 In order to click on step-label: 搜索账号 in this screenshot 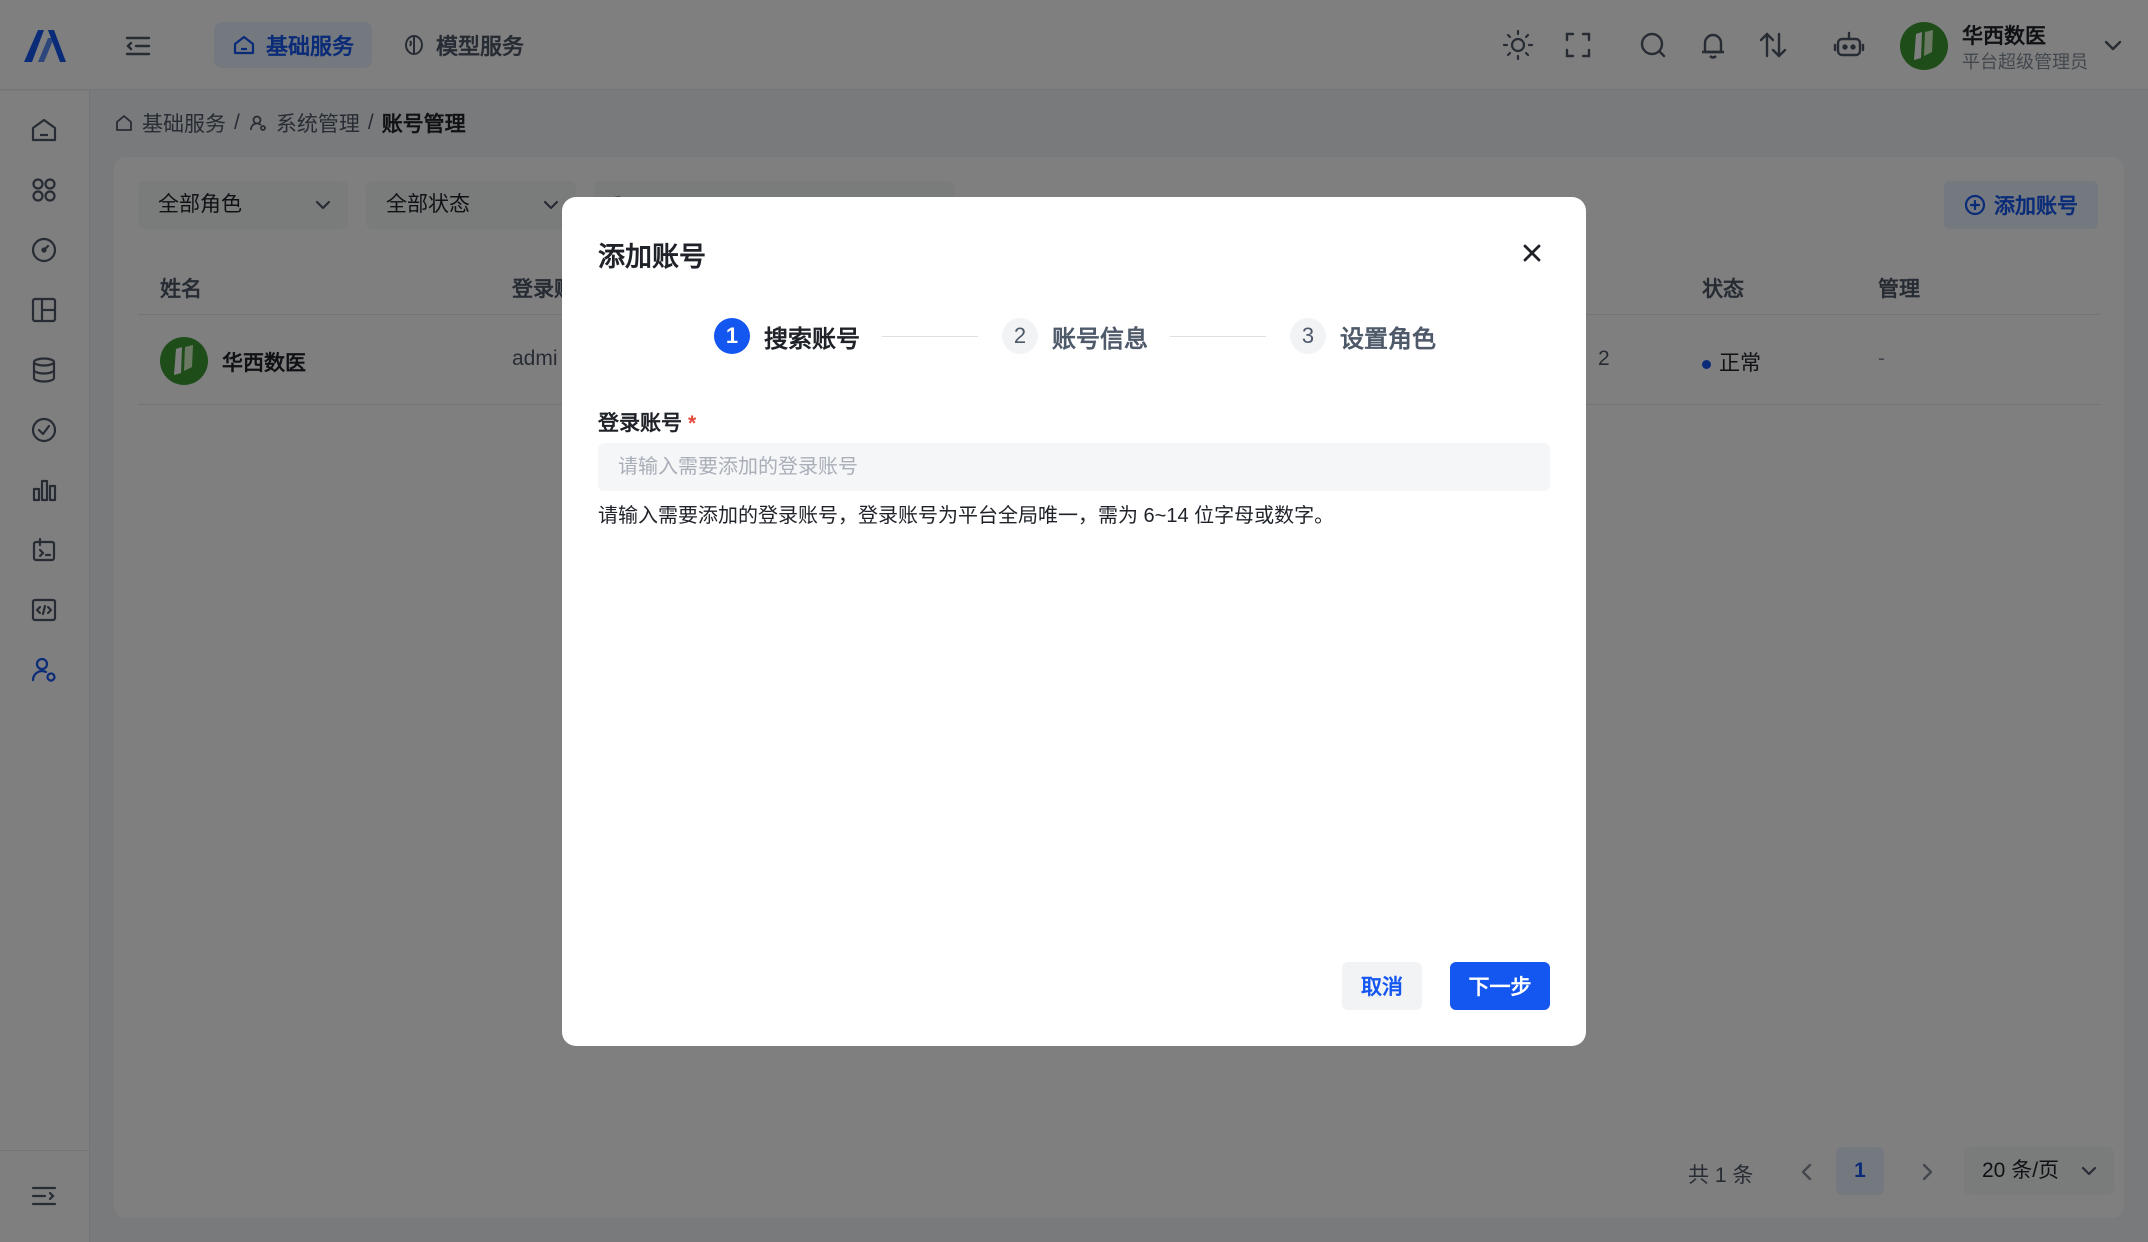, I will do `click(812, 339)`.